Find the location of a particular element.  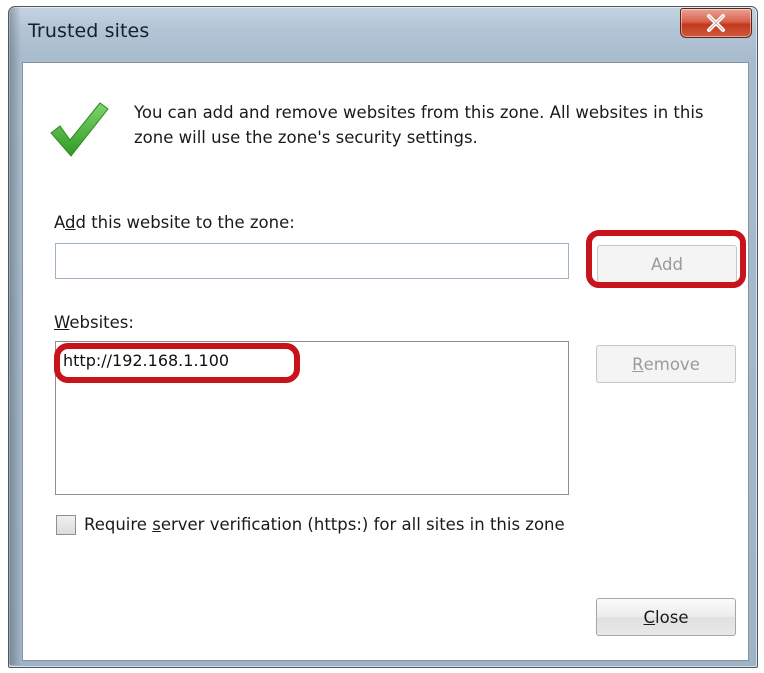

close-icon is located at coordinates (716, 23).